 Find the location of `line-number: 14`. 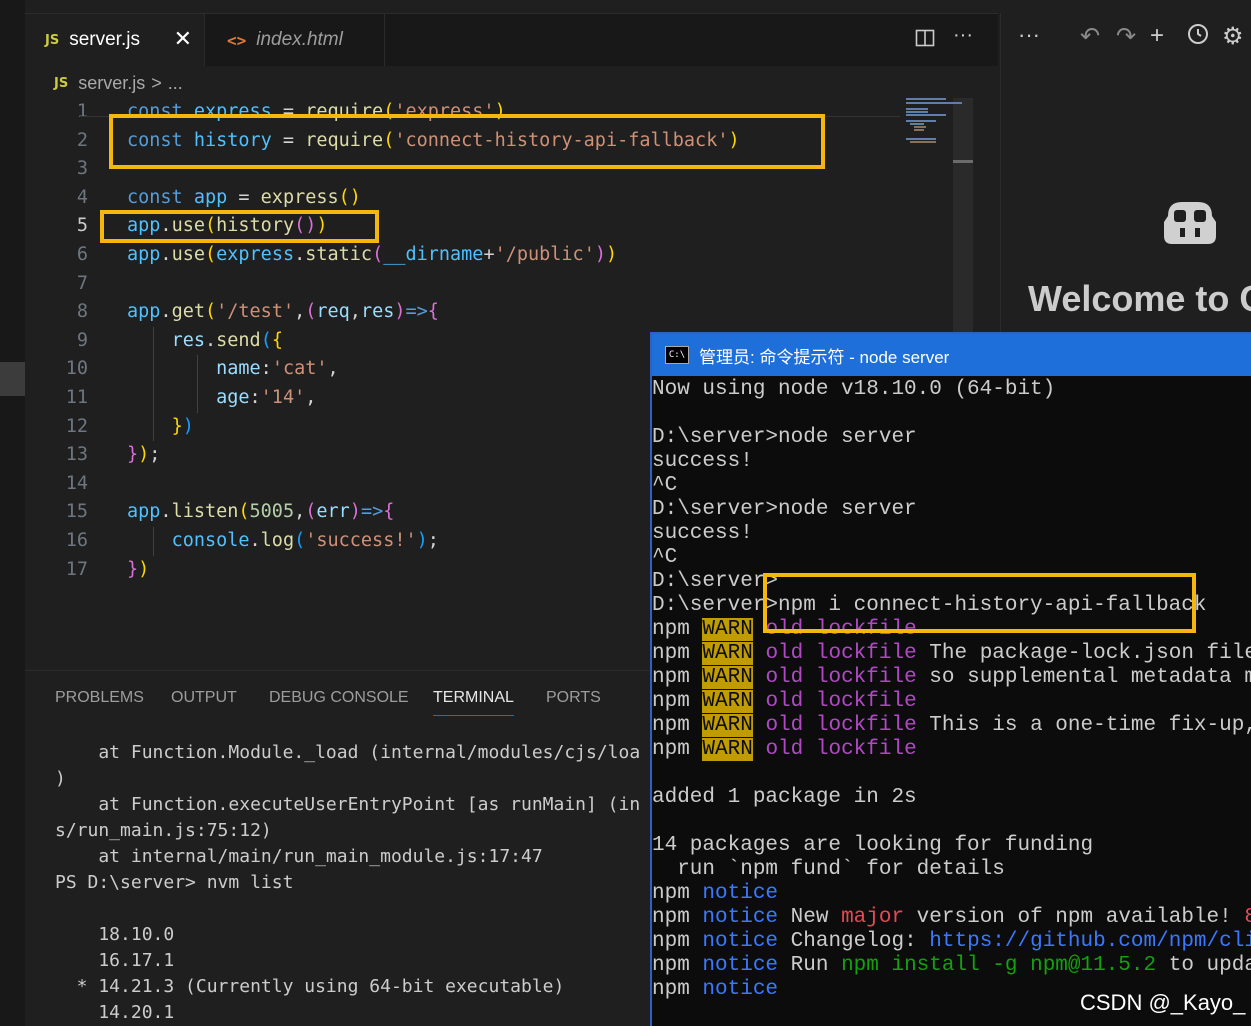

line-number: 14 is located at coordinates (76, 483).